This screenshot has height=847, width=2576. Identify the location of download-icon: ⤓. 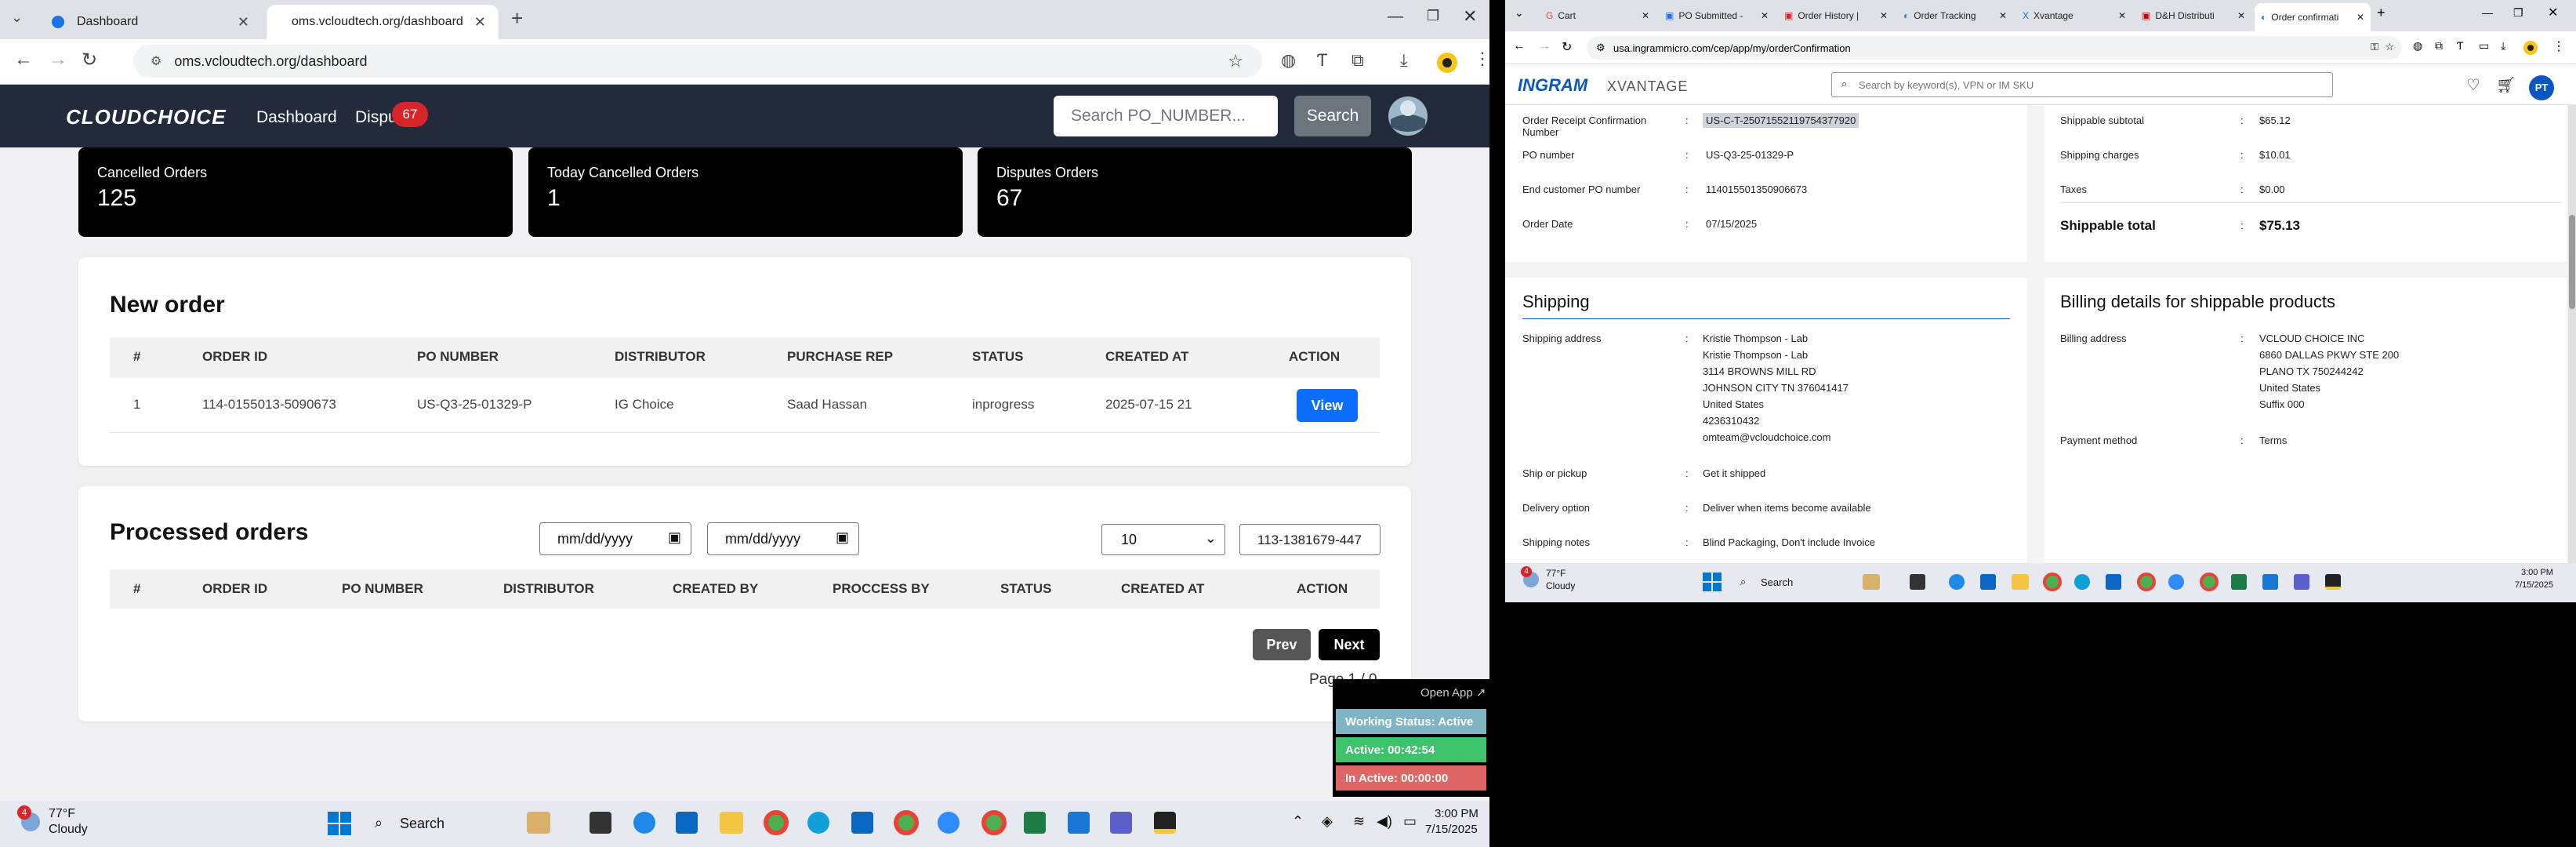
(2503, 46).